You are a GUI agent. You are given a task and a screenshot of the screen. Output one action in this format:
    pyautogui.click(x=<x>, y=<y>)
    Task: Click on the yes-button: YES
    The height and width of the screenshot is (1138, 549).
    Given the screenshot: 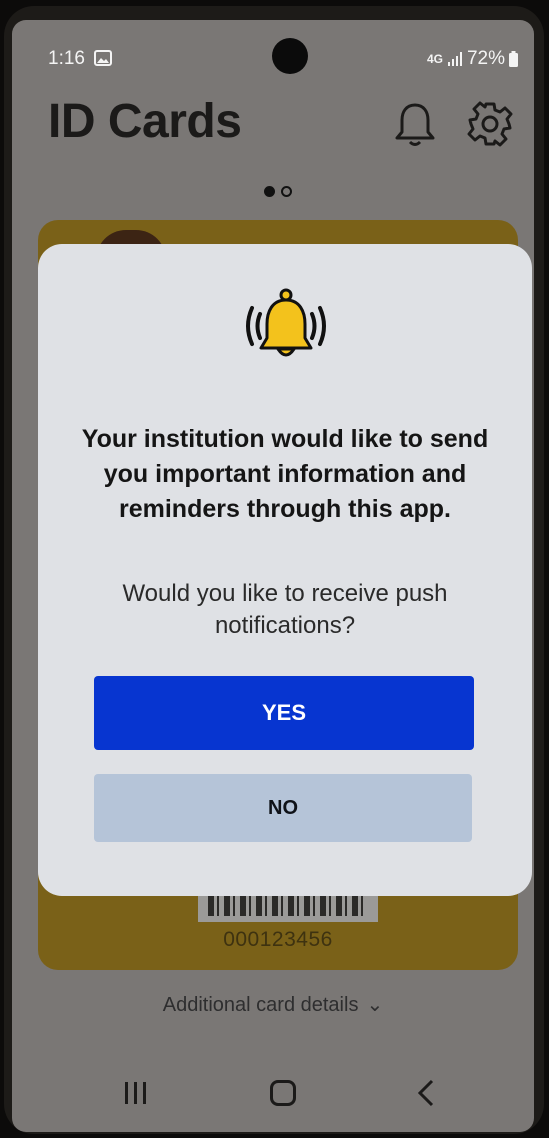 What is the action you would take?
    pyautogui.click(x=284, y=713)
    